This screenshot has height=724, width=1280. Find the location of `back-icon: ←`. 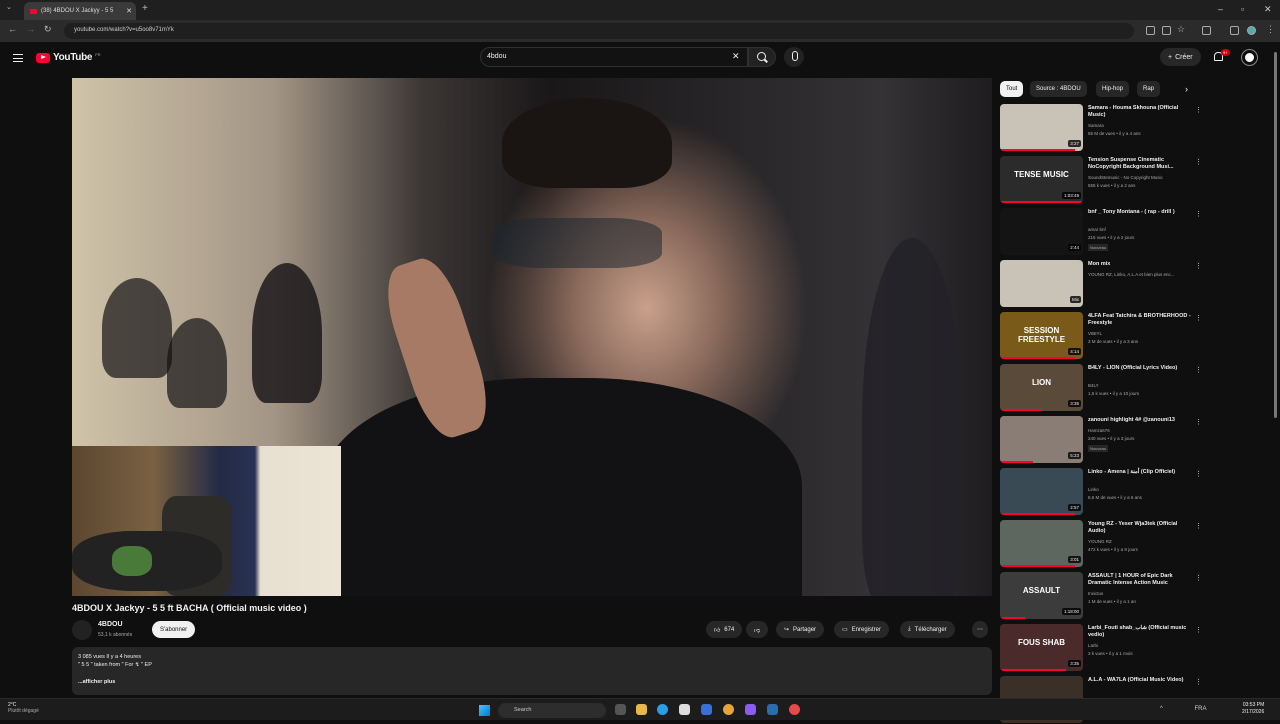

back-icon: ← is located at coordinates (12, 29).